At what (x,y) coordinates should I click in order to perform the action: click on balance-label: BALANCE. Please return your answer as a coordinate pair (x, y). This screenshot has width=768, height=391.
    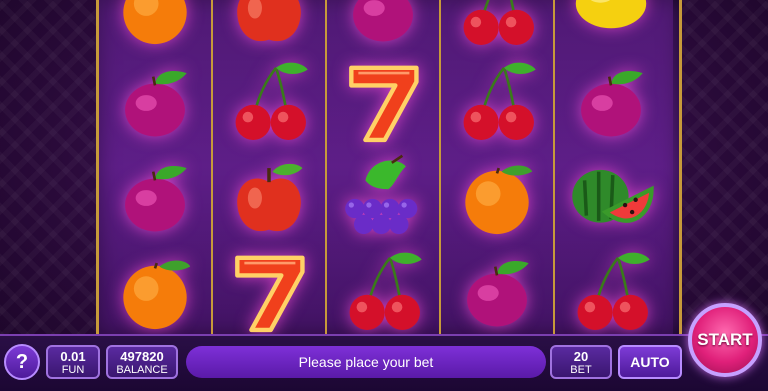
    Looking at the image, I should click on (142, 370).